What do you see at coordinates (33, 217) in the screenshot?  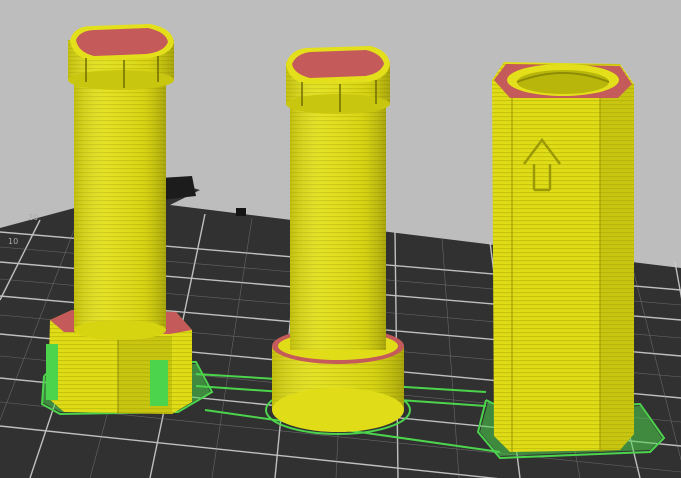 I see `bed-tick-label: 20` at bounding box center [33, 217].